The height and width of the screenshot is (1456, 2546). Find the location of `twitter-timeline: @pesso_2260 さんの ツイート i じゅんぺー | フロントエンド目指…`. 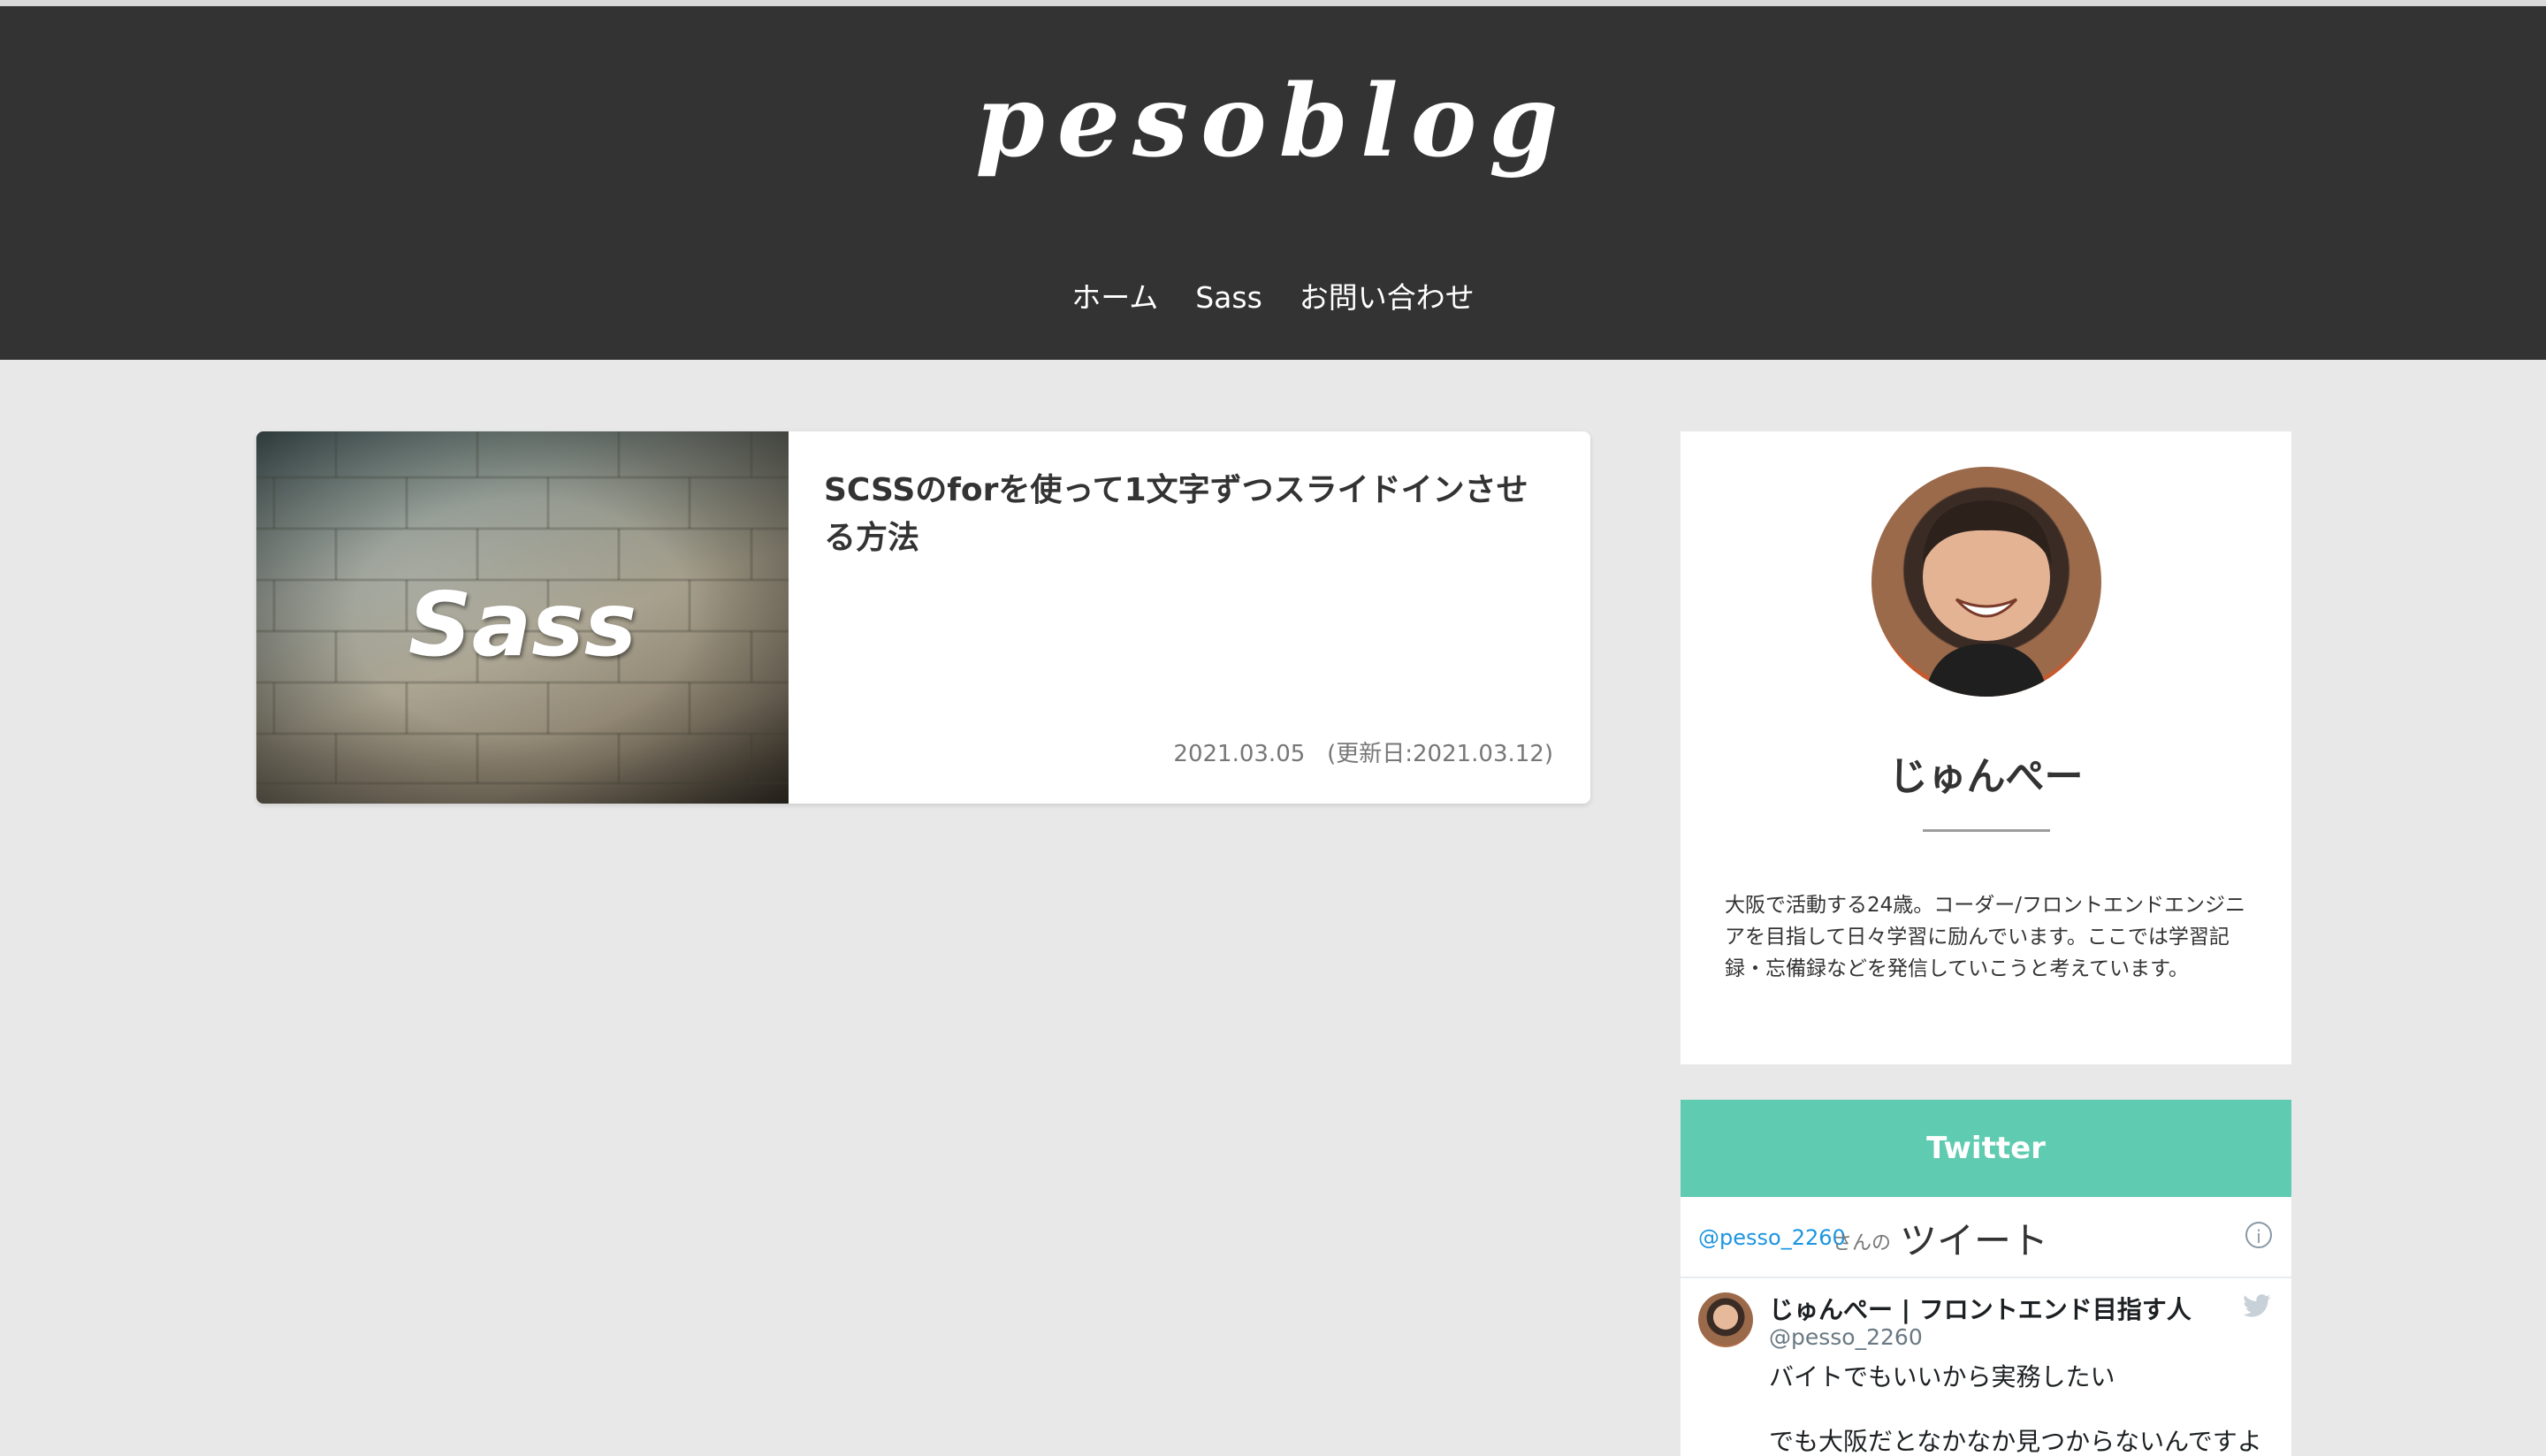

twitter-timeline: @pesso_2260 さんの ツイート i じゅんぺー | フロントエンド目指… is located at coordinates (1986, 1326).